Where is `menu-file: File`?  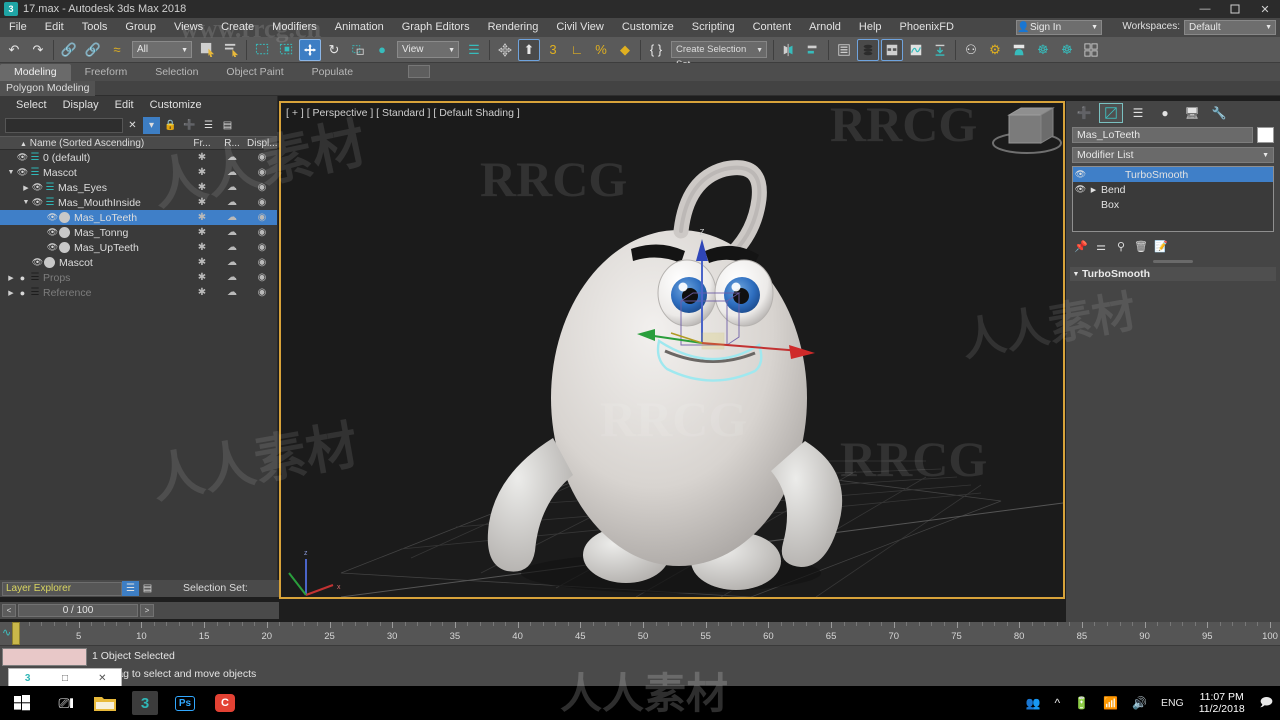
menu-file: File is located at coordinates (18, 27).